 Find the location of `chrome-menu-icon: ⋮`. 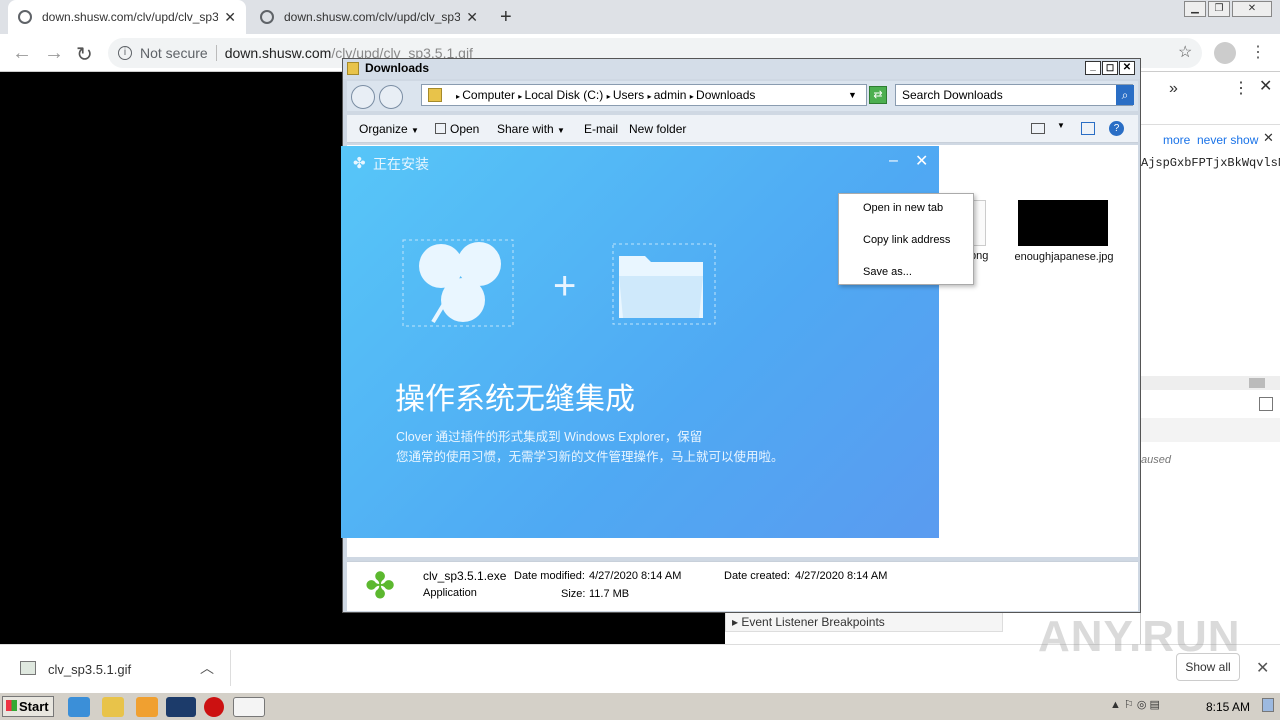

chrome-menu-icon: ⋮ is located at coordinates (1258, 52).